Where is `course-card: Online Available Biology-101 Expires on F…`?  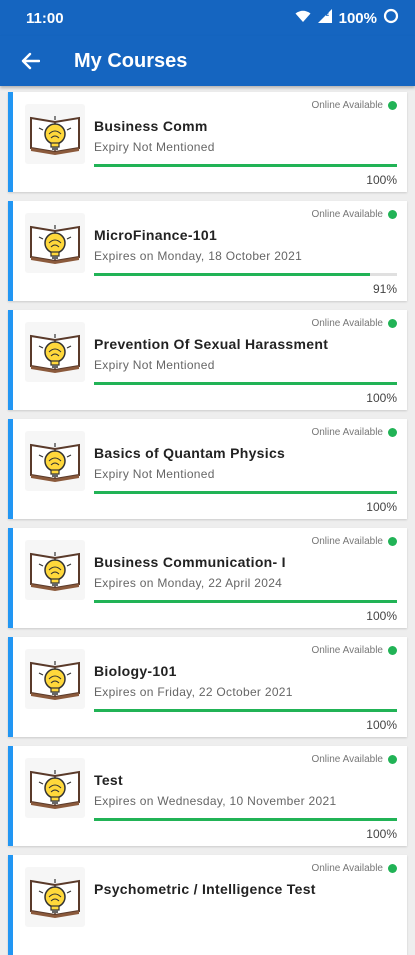 course-card: Online Available Biology-101 Expires on F… is located at coordinates (207, 687).